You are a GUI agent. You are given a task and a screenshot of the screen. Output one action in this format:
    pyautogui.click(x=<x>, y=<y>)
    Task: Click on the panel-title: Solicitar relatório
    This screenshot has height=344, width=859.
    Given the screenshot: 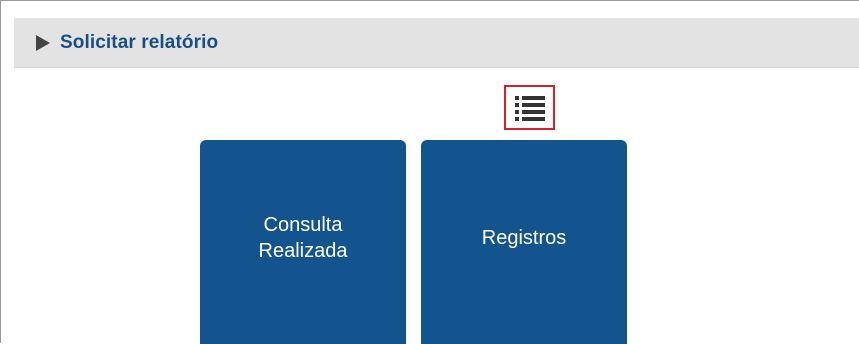 What is the action you would take?
    pyautogui.click(x=139, y=42)
    